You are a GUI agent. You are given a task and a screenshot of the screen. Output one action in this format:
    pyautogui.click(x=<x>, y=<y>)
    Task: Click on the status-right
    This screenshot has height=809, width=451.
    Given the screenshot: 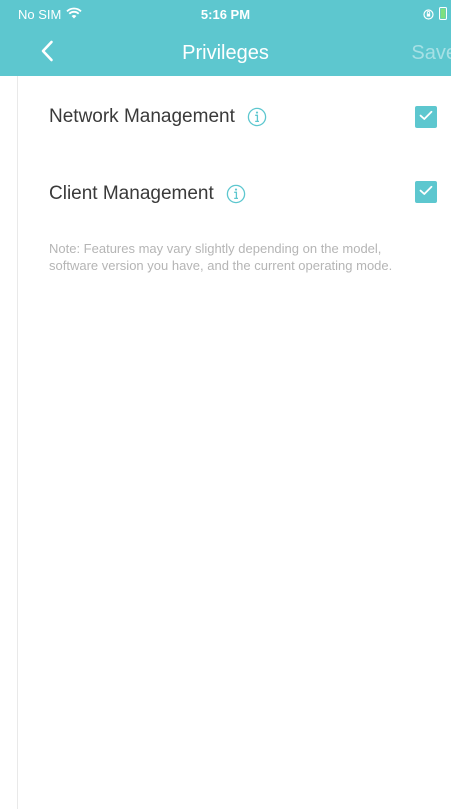 What is the action you would take?
    pyautogui.click(x=435, y=15)
    